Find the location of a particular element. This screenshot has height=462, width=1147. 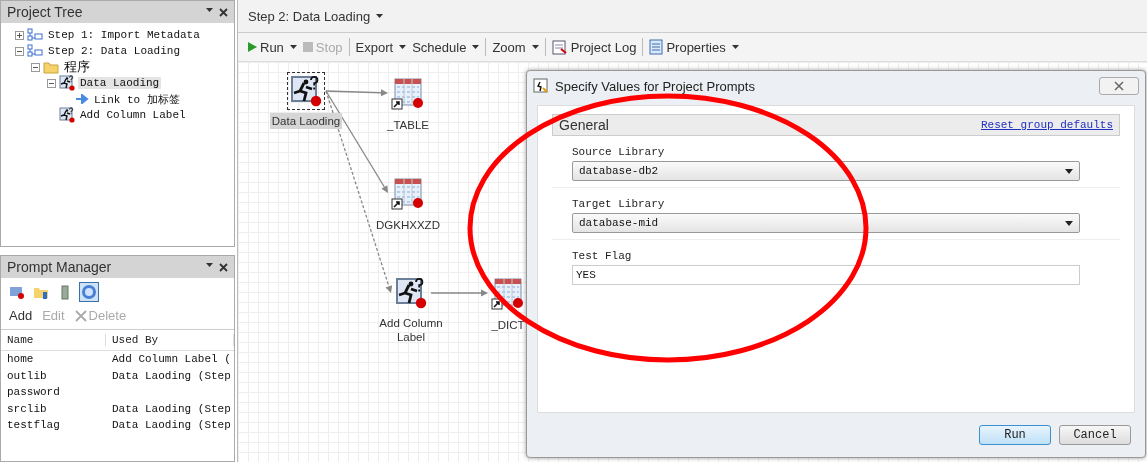

dropdown-field: database-mid is located at coordinates (826, 223).